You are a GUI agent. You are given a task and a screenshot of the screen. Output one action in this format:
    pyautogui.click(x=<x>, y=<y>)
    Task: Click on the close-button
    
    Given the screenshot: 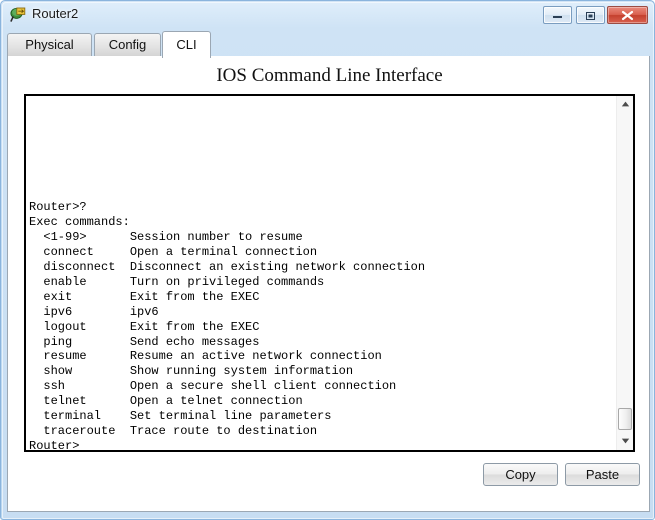 What is the action you would take?
    pyautogui.click(x=627, y=15)
    